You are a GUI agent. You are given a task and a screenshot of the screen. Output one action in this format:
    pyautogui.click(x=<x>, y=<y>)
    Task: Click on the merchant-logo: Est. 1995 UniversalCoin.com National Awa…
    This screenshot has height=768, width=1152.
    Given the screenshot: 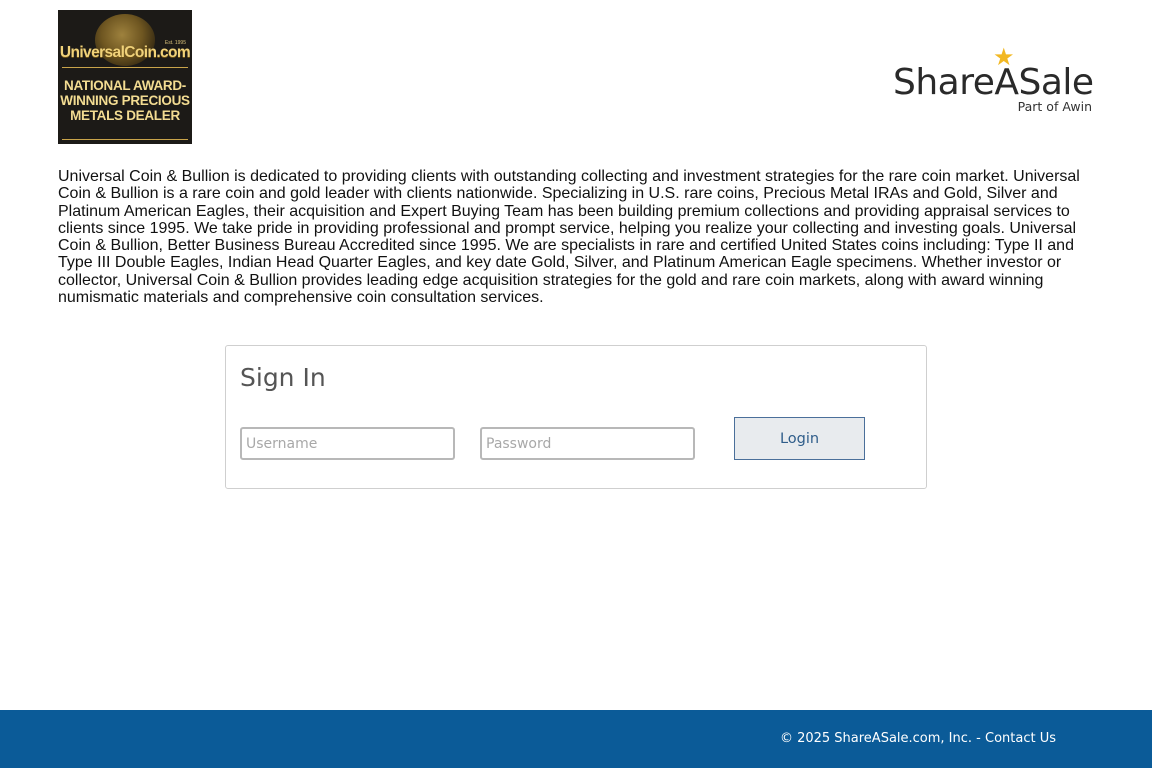 What is the action you would take?
    pyautogui.click(x=125, y=77)
    